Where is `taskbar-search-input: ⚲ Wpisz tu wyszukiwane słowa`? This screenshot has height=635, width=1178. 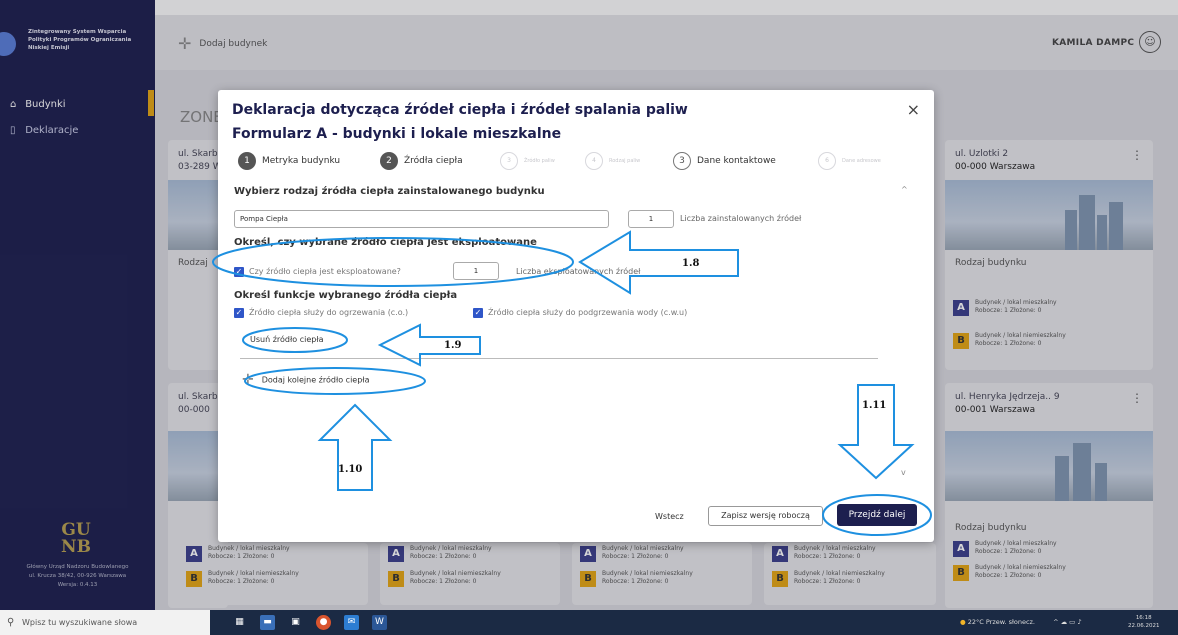 taskbar-search-input: ⚲ Wpisz tu wyszukiwane słowa is located at coordinates (105, 622).